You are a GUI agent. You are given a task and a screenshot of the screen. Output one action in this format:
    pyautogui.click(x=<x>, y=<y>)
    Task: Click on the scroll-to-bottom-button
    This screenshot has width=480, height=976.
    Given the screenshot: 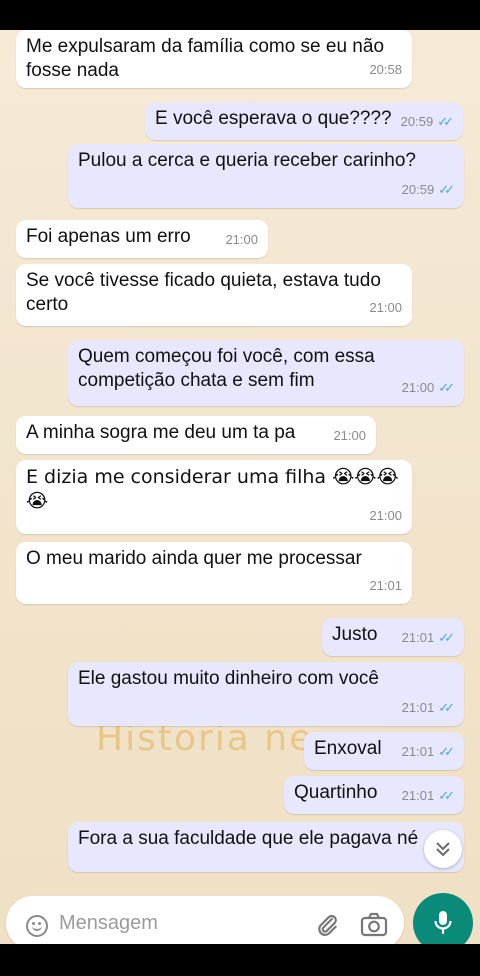 What is the action you would take?
    pyautogui.click(x=443, y=849)
    